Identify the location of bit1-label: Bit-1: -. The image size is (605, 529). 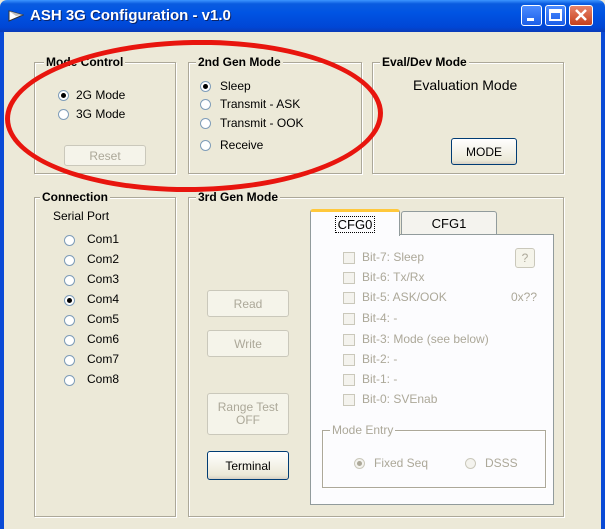
(380, 379).